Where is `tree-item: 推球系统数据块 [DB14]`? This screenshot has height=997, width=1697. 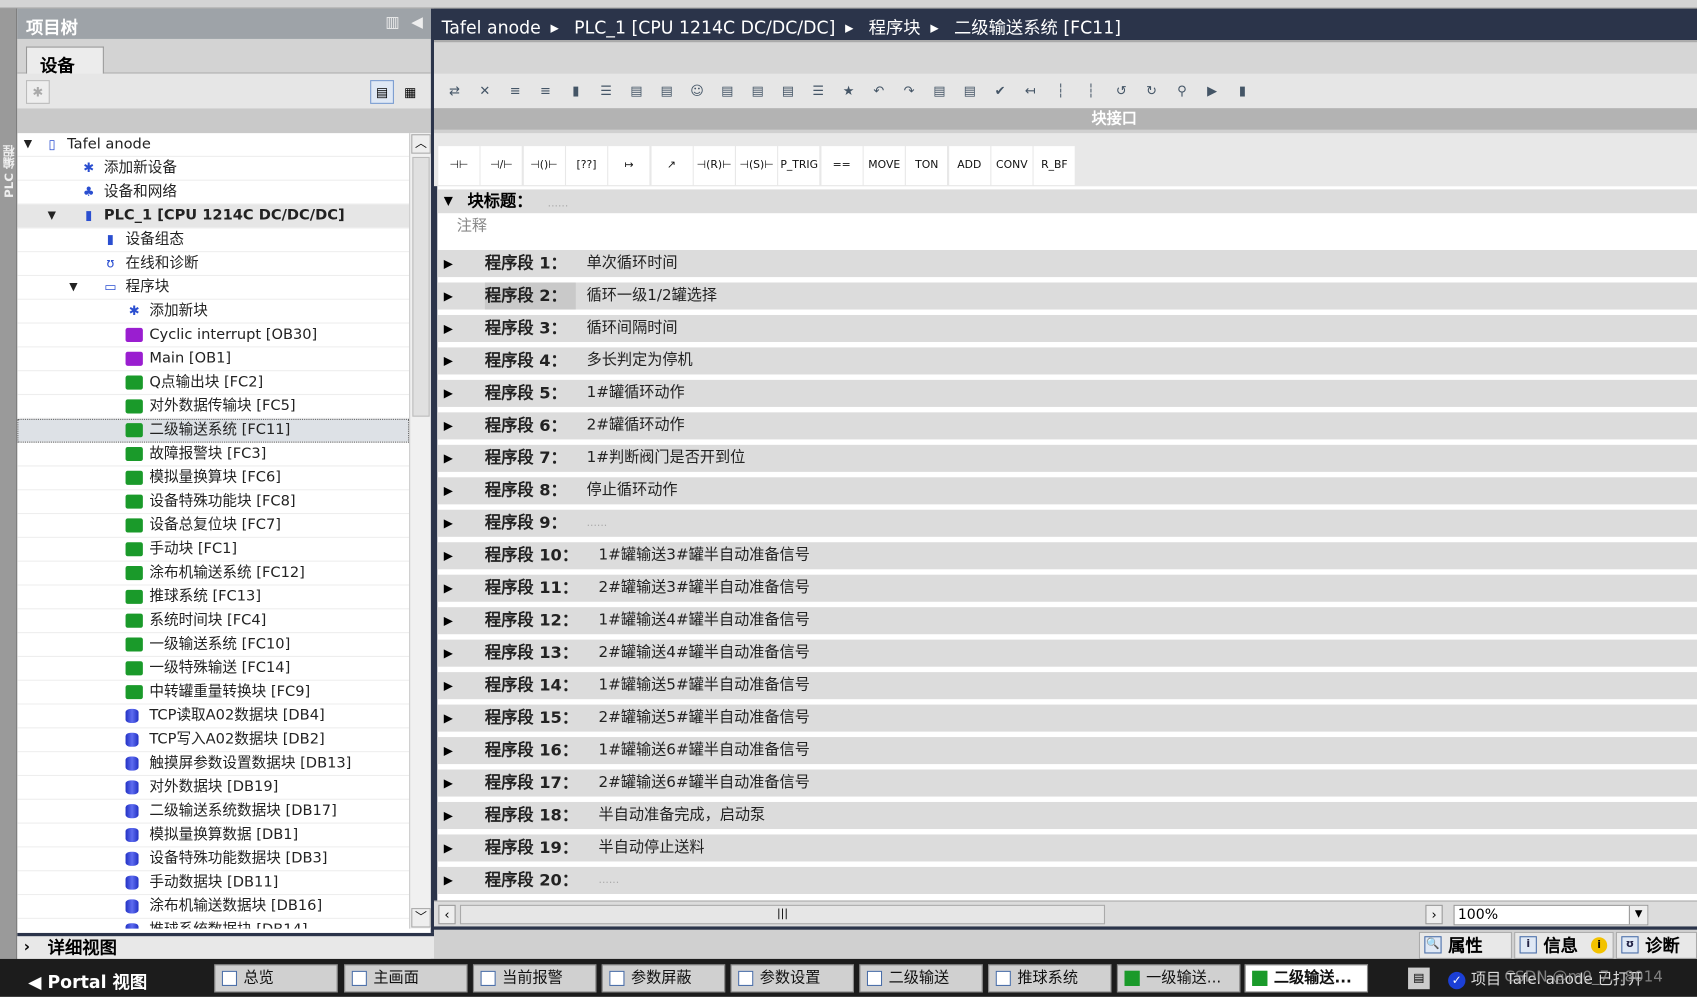 tree-item: 推球系统数据块 [DB14] is located at coordinates (213, 924).